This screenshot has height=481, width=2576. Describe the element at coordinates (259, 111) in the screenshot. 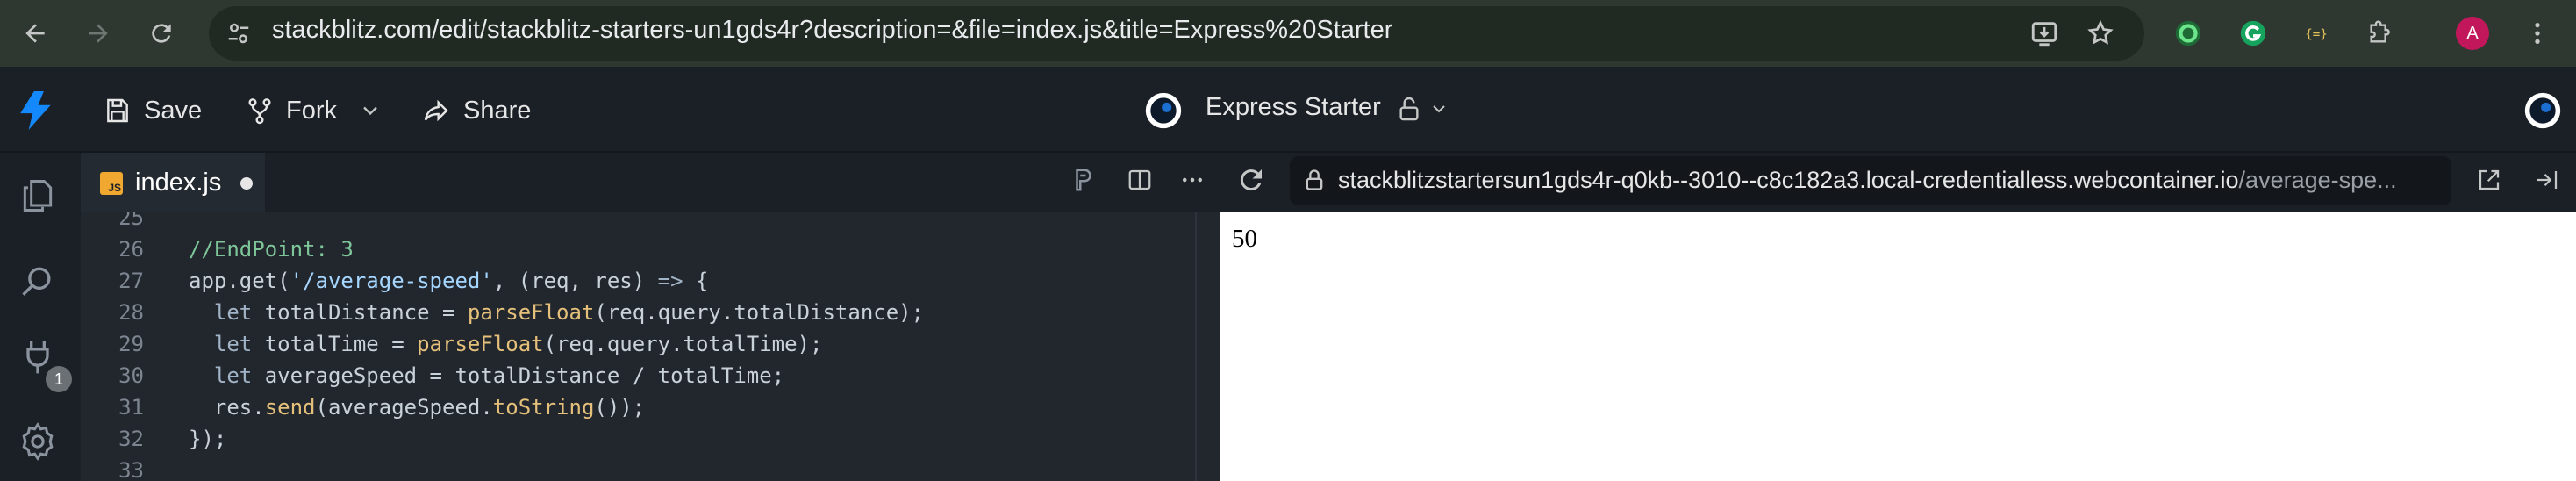

I see `fork-icon` at that location.